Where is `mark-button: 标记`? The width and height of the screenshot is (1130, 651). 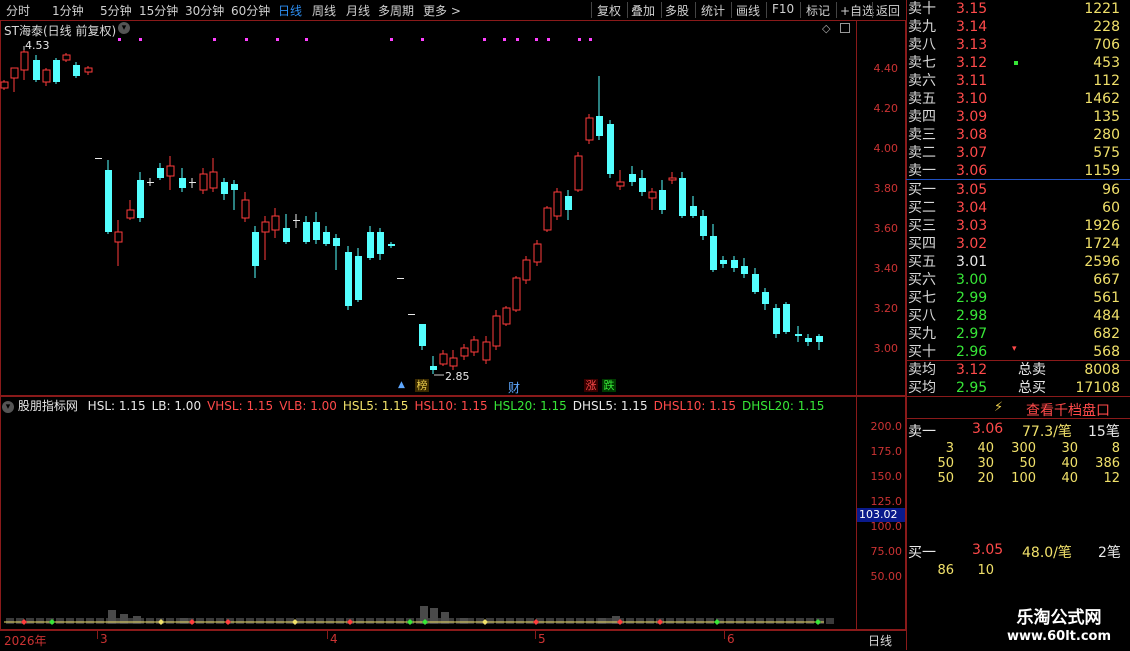
mark-button: 标记 is located at coordinates (818, 10).